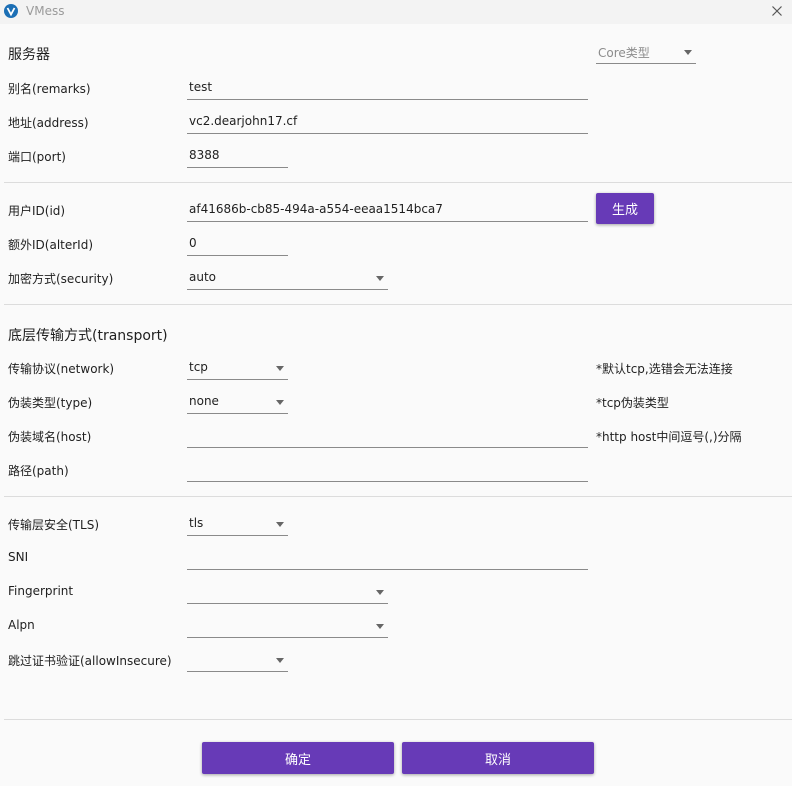 This screenshot has height=786, width=792. I want to click on core-type-select: Core类型, so click(646, 53).